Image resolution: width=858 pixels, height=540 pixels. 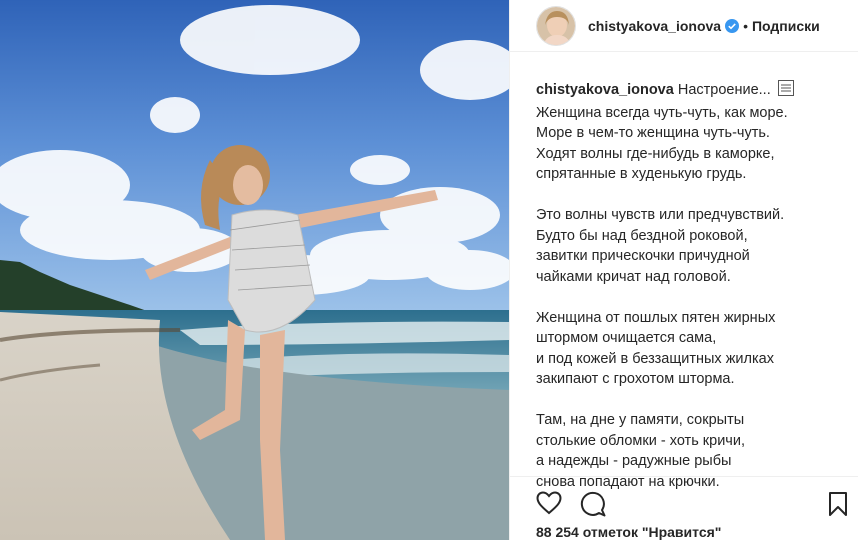 I want to click on caption-line: Женщина от пошлых пятен жирных, so click(x=656, y=317).